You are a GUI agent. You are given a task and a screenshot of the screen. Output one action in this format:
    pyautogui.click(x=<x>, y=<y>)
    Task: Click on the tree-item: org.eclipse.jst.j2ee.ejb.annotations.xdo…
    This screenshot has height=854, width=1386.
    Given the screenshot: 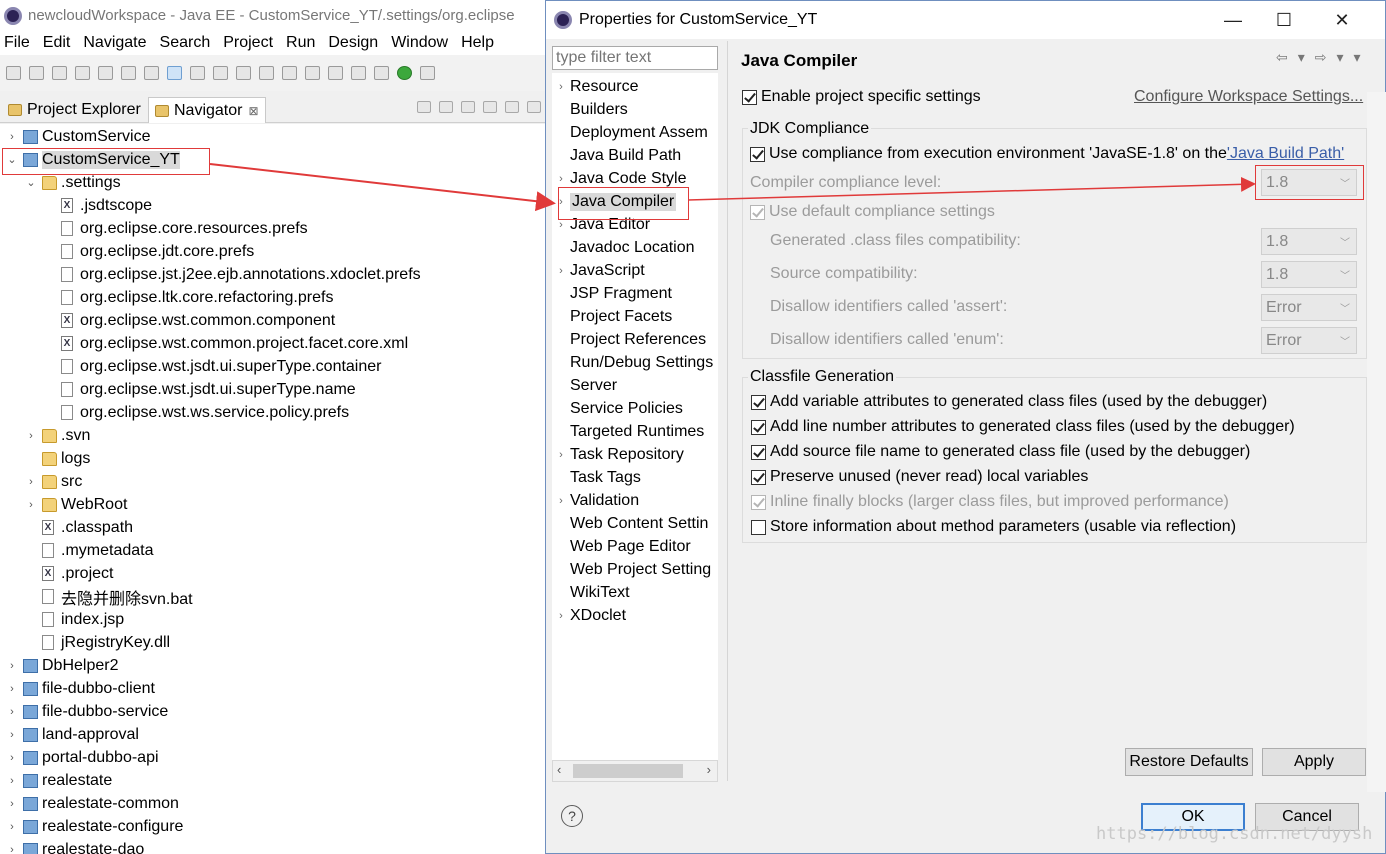 What is the action you would take?
    pyautogui.click(x=232, y=274)
    